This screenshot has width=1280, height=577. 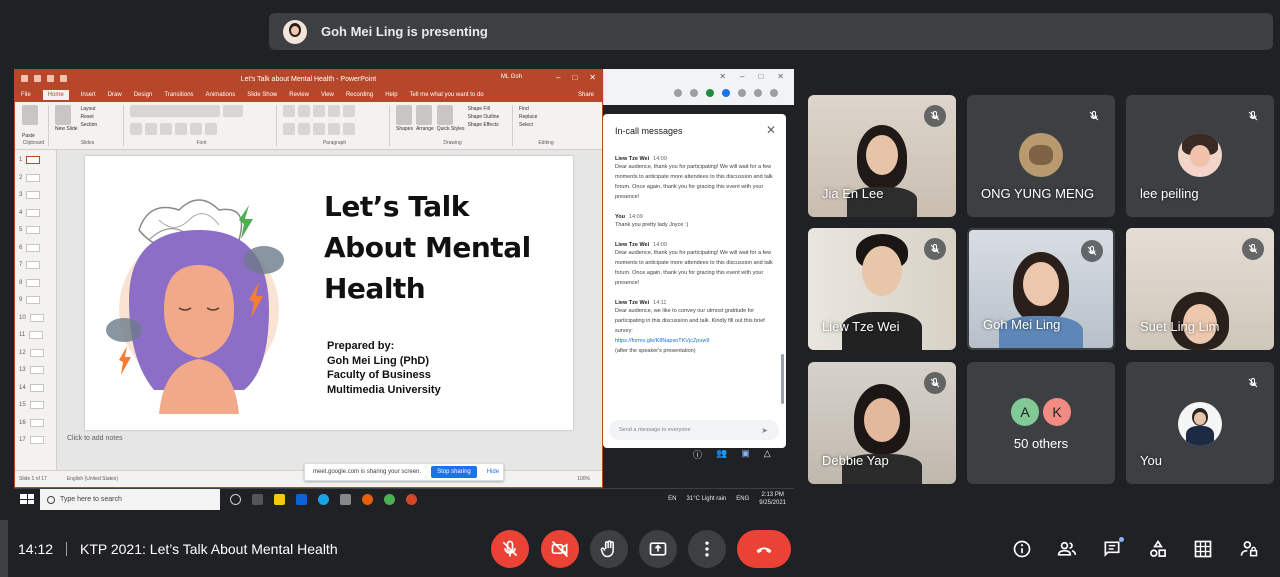 I want to click on slide-number: 6, so click(x=21, y=247).